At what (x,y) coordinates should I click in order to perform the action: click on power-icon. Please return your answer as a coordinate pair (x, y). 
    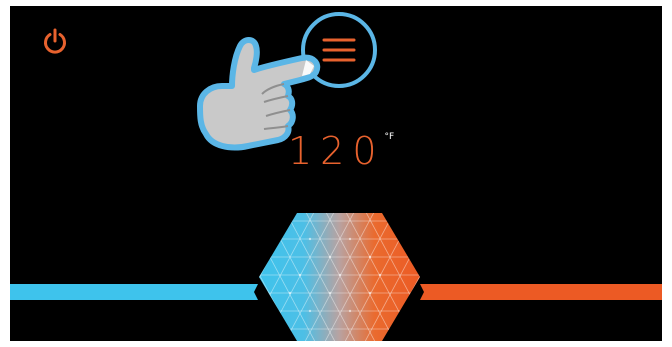
    Looking at the image, I should click on (55, 41).